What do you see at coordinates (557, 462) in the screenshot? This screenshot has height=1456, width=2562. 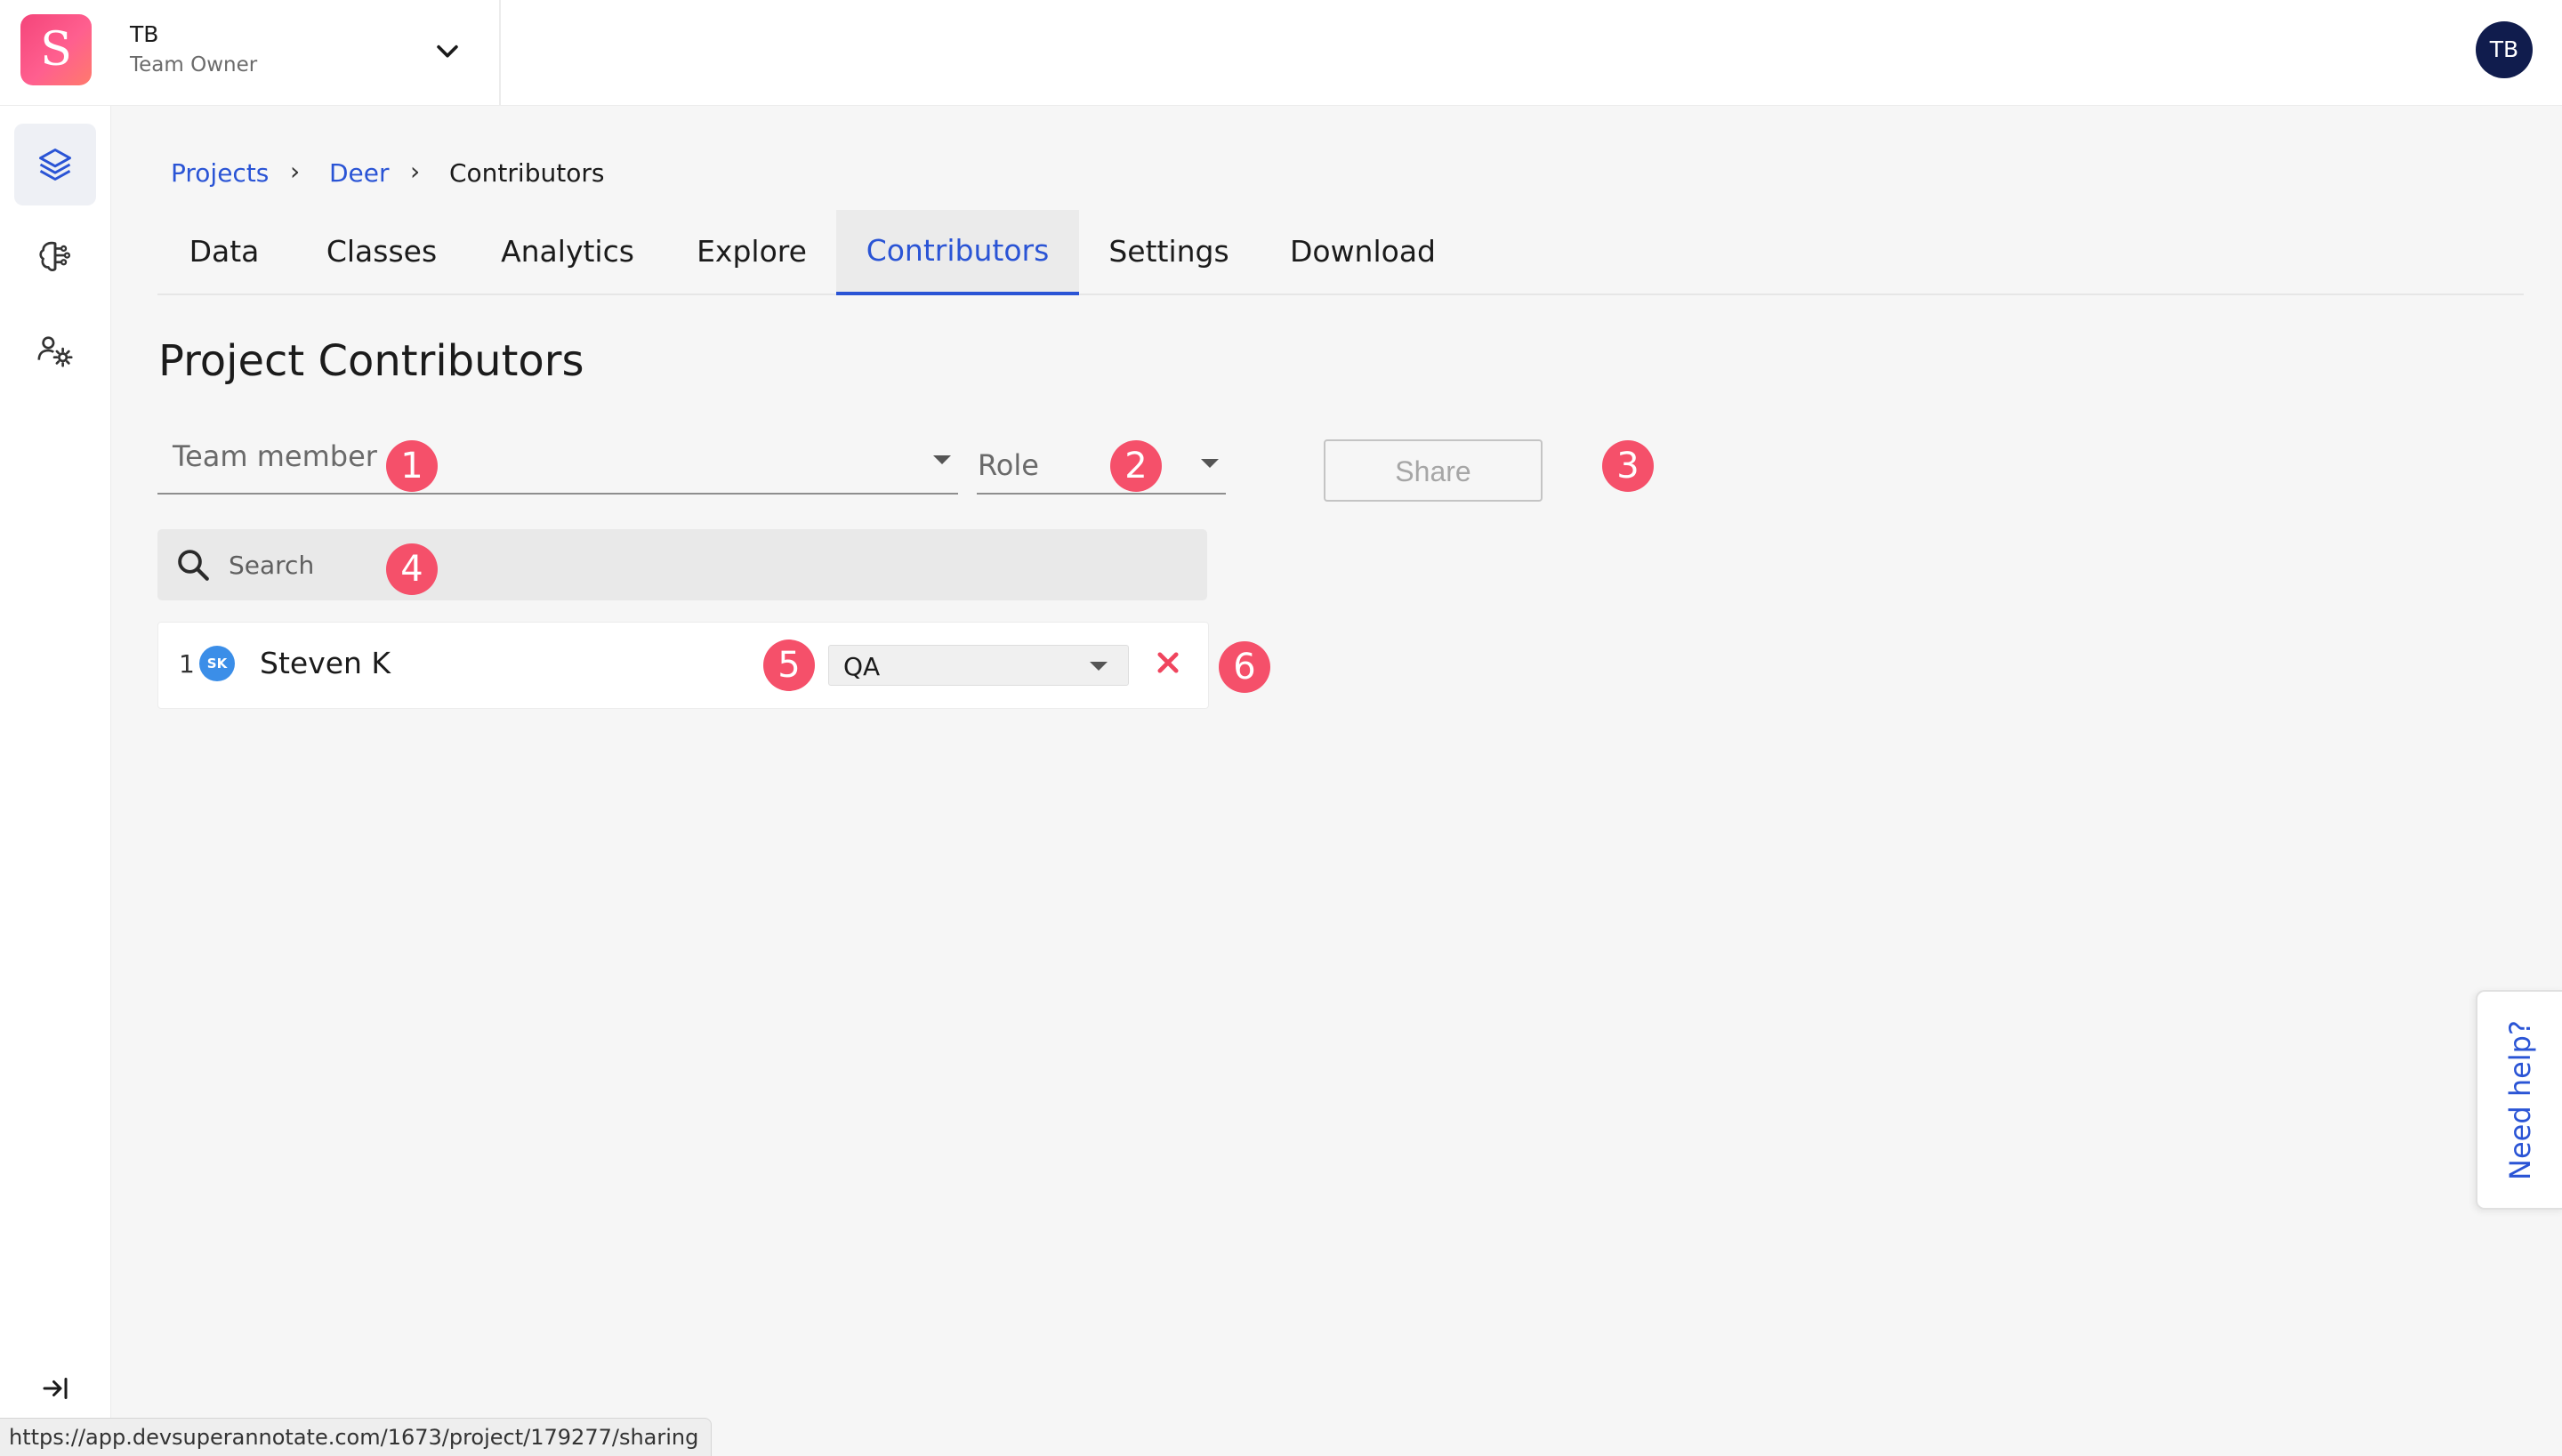 I see `team-member-select: Team member` at bounding box center [557, 462].